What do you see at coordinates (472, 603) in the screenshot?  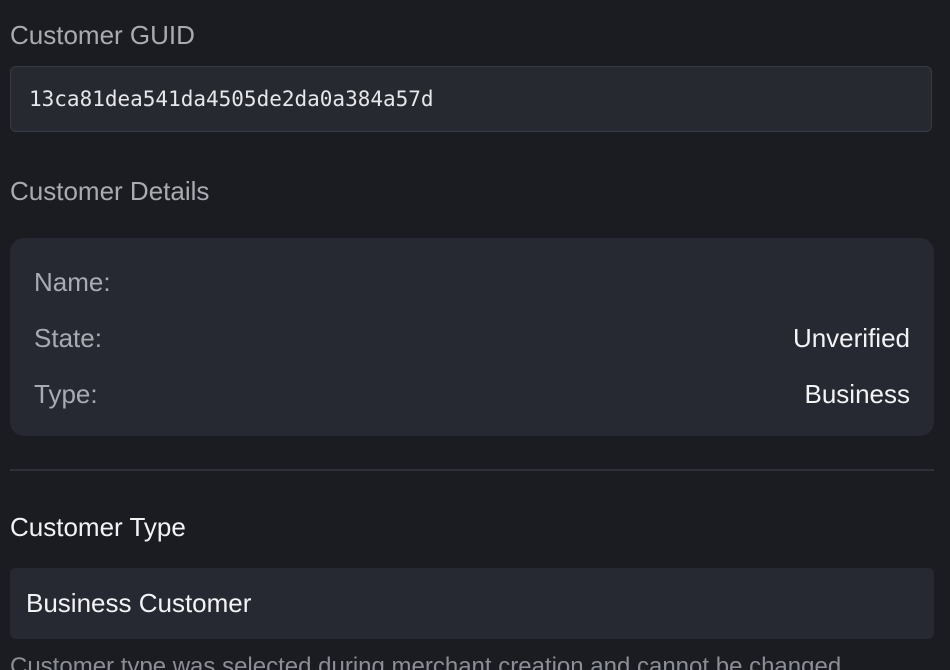 I see `customer-type-field: Business Customer` at bounding box center [472, 603].